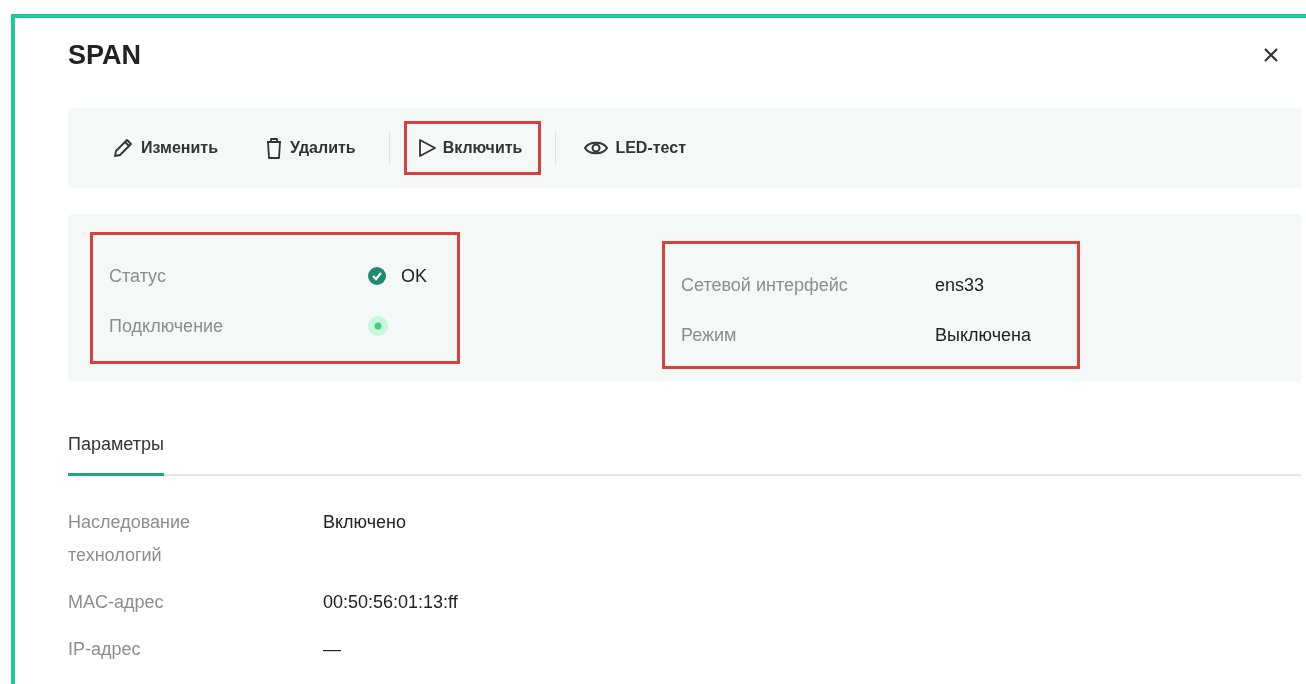 The height and width of the screenshot is (684, 1306). Describe the element at coordinates (365, 522) in the screenshot. I see `parameter-value: Включено` at that location.